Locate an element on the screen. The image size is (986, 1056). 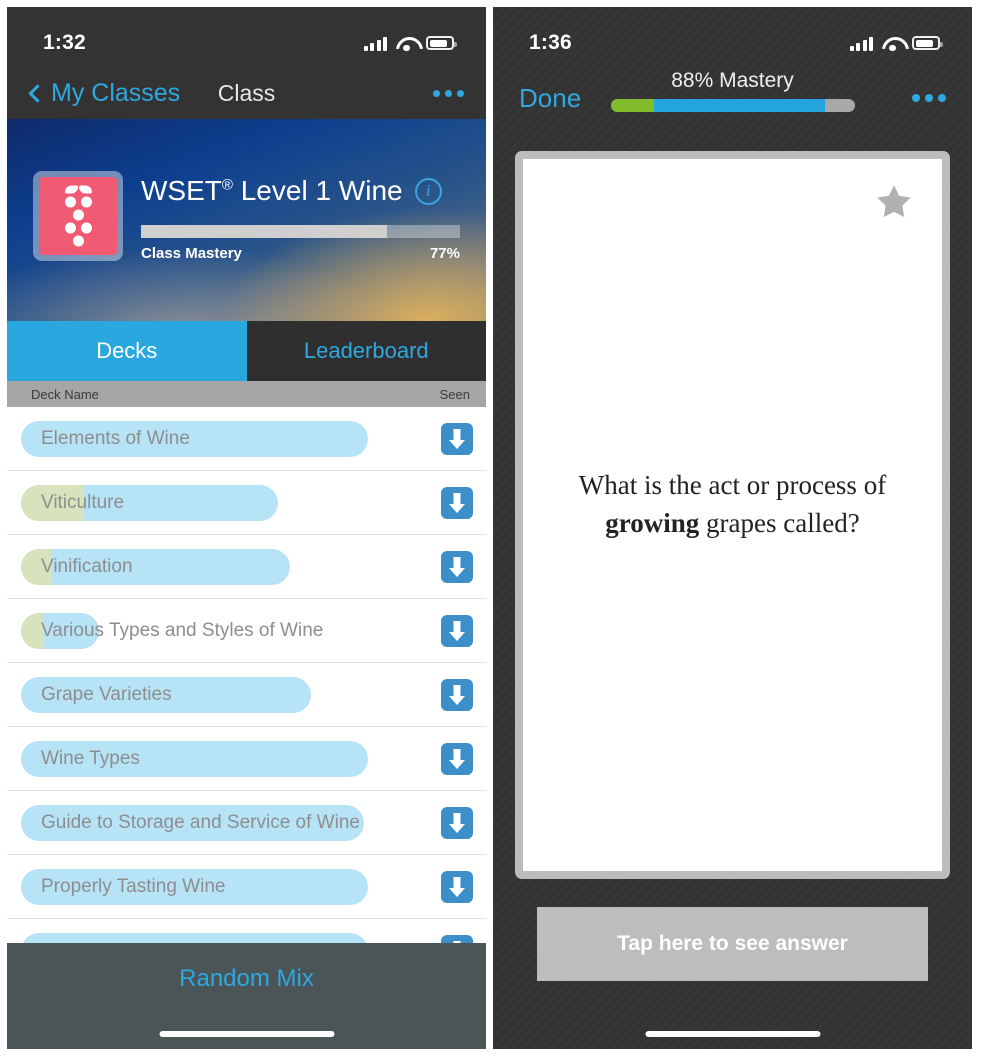
deck-progress-pill: Various Types and Styles of Wine is located at coordinates (225, 630).